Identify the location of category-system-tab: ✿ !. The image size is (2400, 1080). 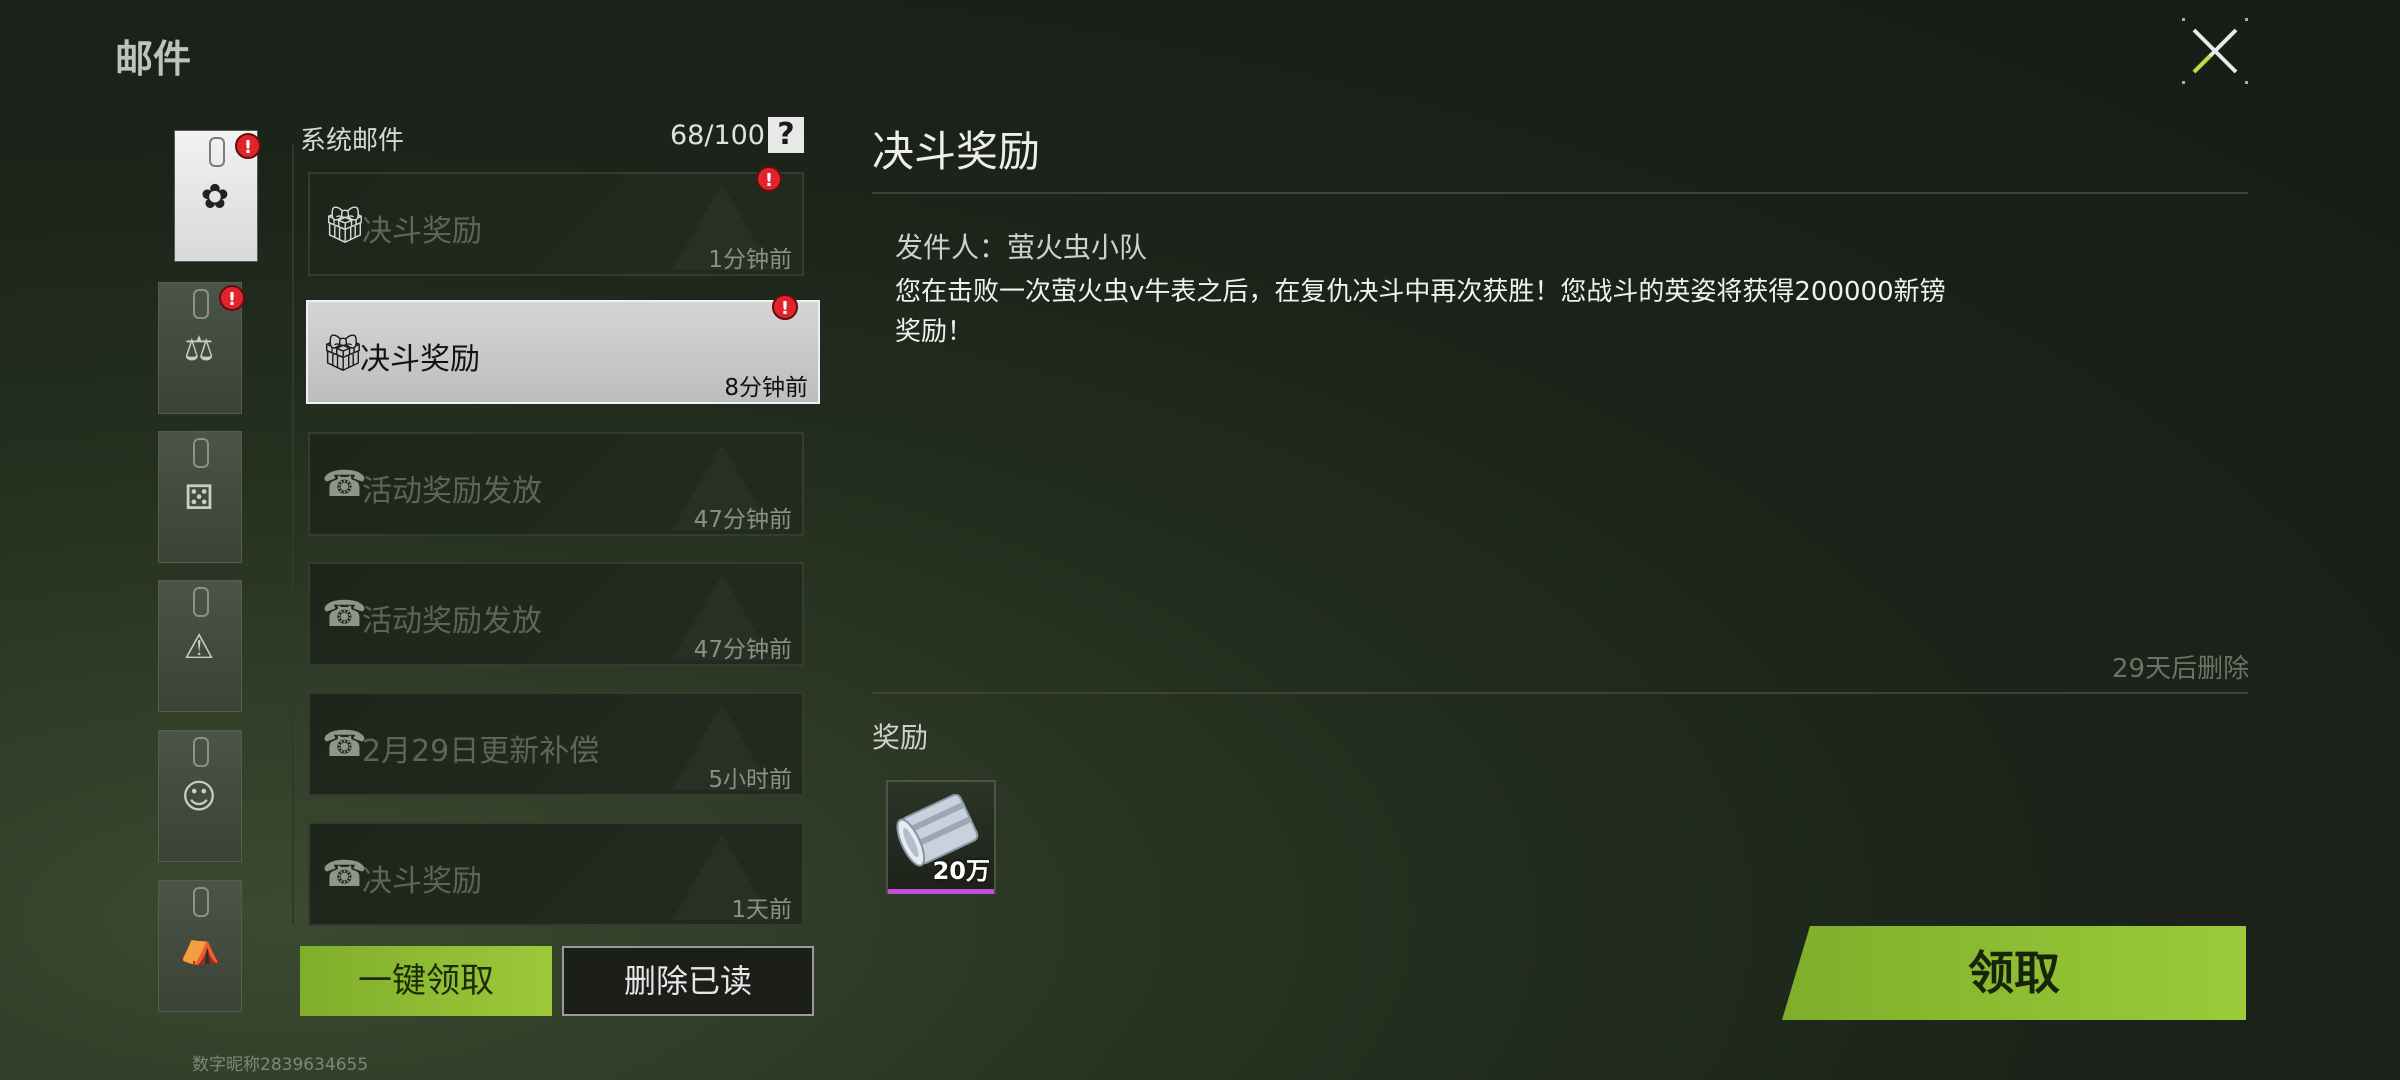
(217, 196).